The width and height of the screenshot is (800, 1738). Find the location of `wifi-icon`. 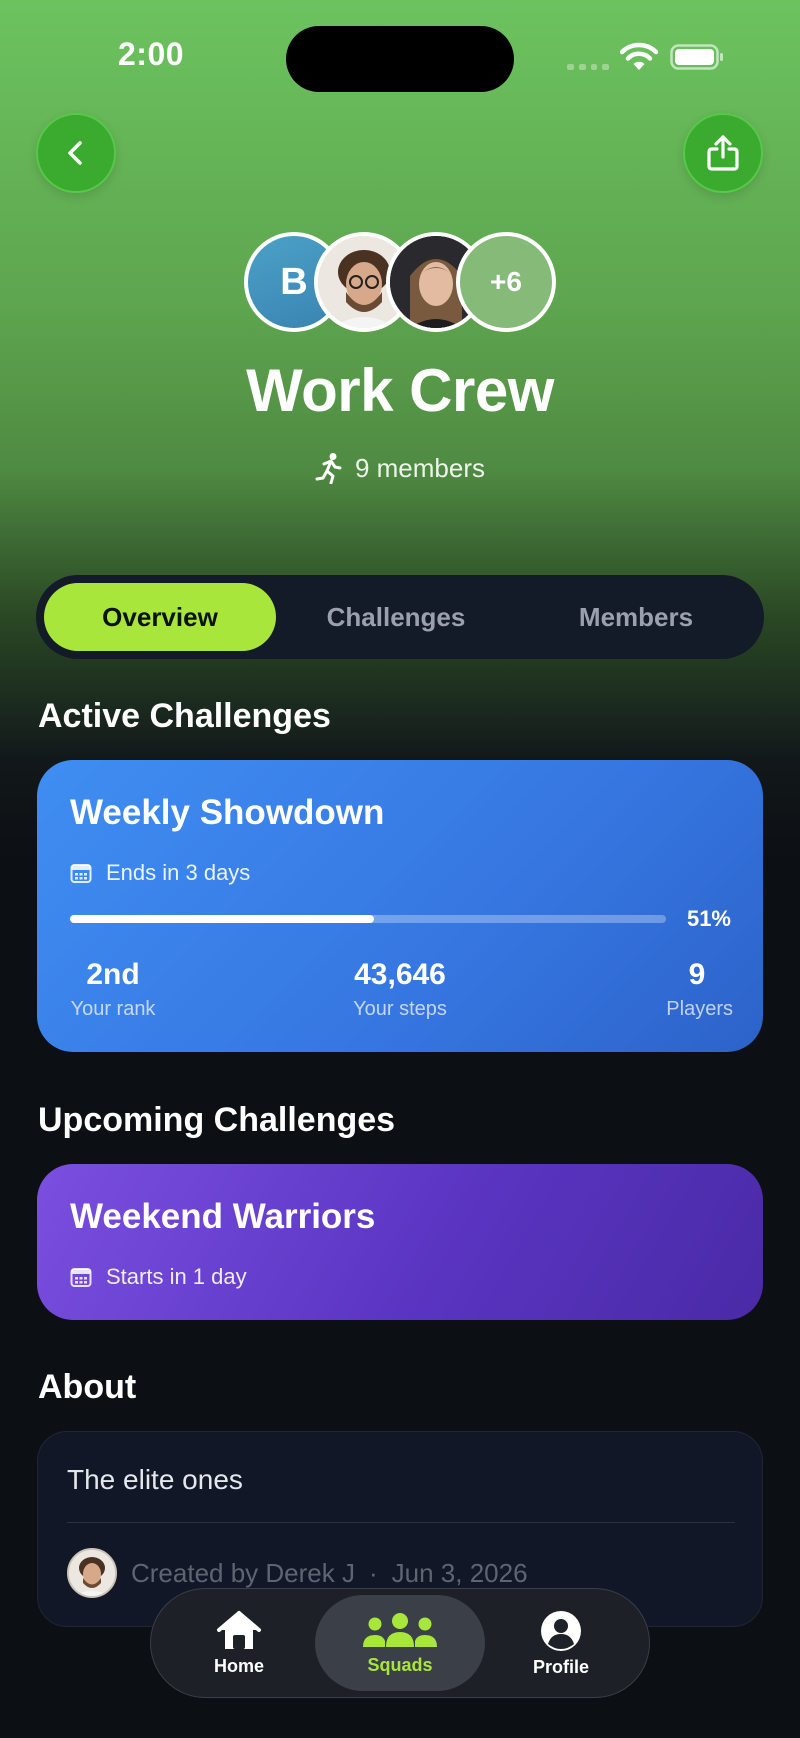

wifi-icon is located at coordinates (639, 56).